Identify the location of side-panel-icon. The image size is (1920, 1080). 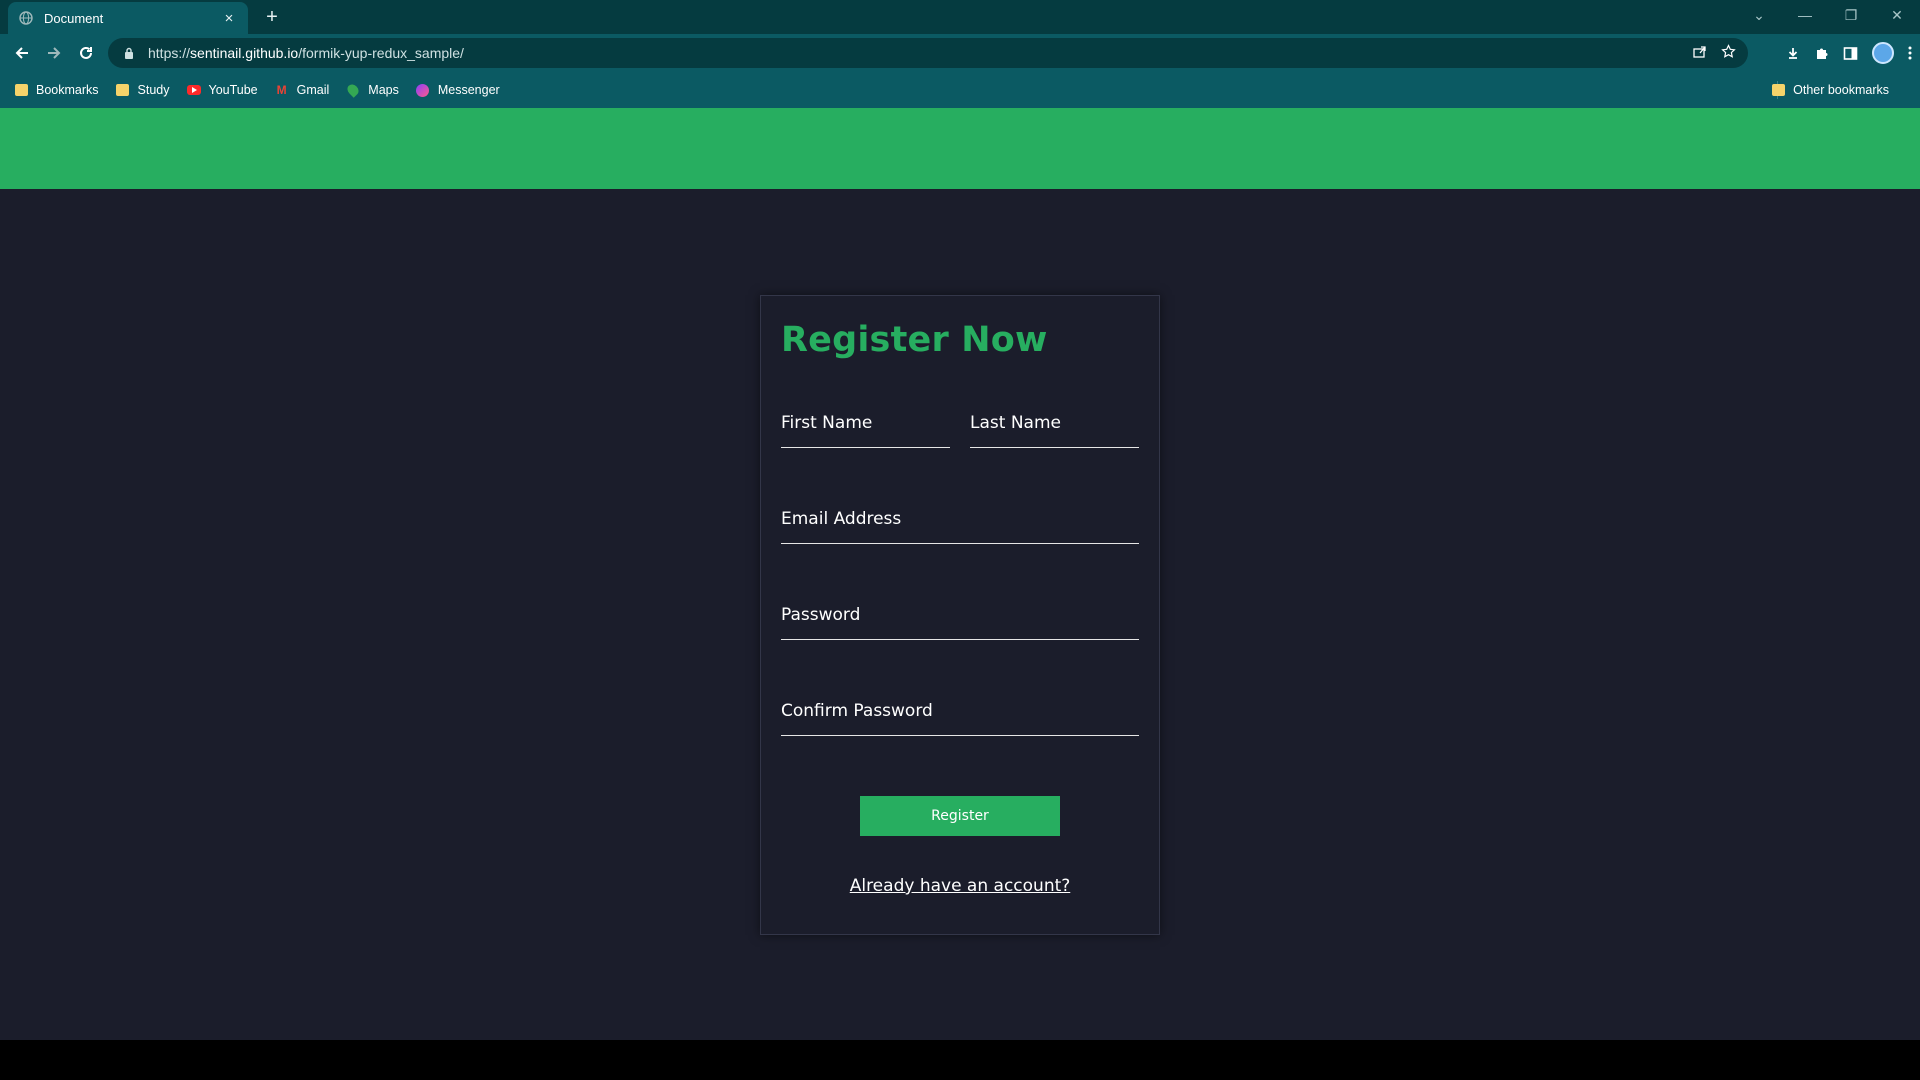
(1850, 53).